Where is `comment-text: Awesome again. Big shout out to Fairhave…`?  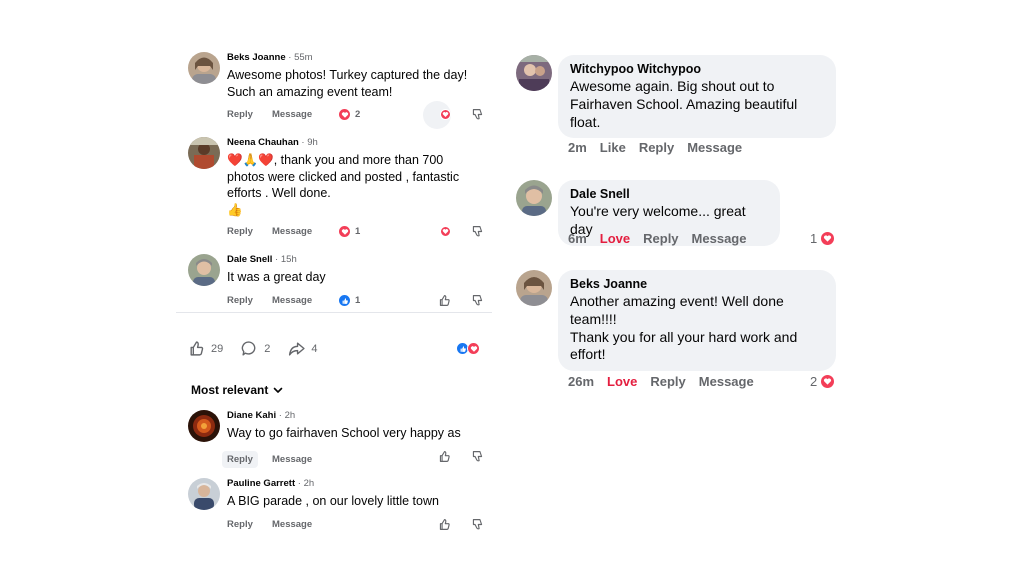 comment-text: Awesome again. Big shout out to Fairhave… is located at coordinates (697, 104).